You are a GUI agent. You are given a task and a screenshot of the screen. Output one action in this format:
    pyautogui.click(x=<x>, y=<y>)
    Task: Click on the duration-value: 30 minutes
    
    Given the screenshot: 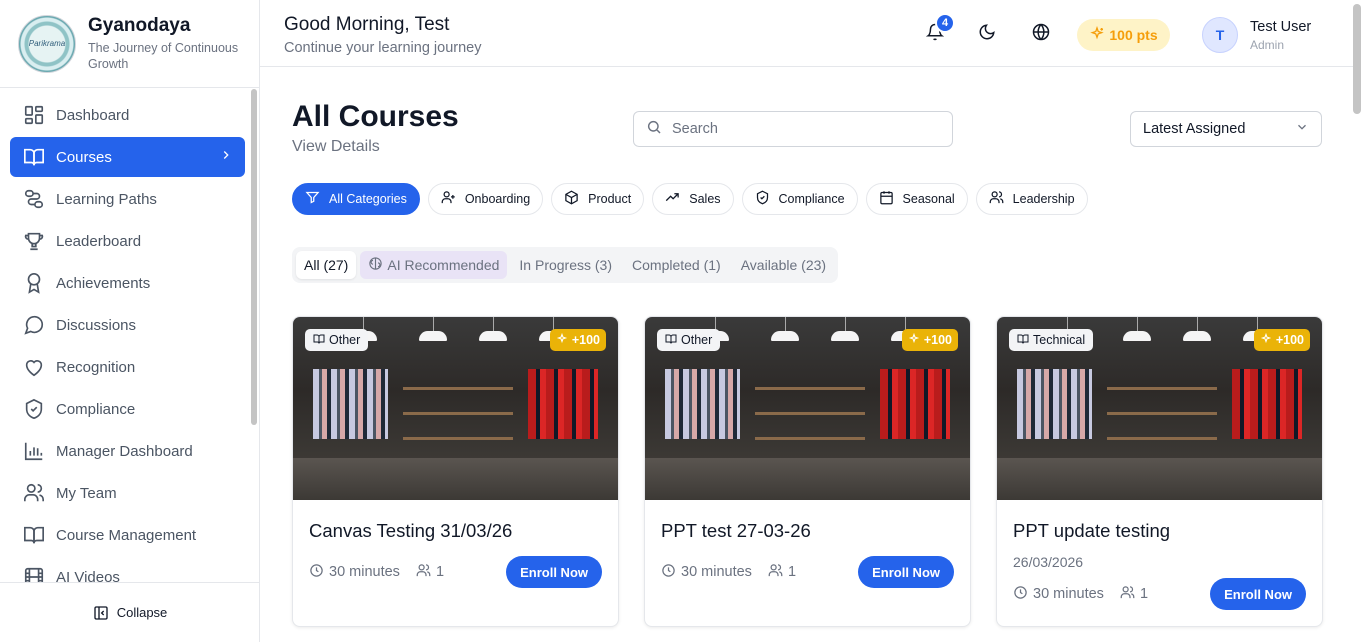 What is the action you would take?
    pyautogui.click(x=716, y=572)
    